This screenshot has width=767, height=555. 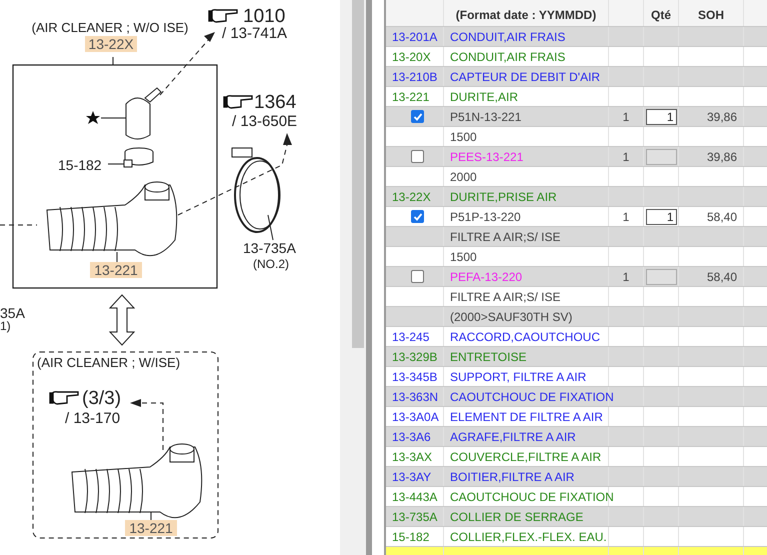 What do you see at coordinates (275, 102) in the screenshot?
I see `reference-label: 1364` at bounding box center [275, 102].